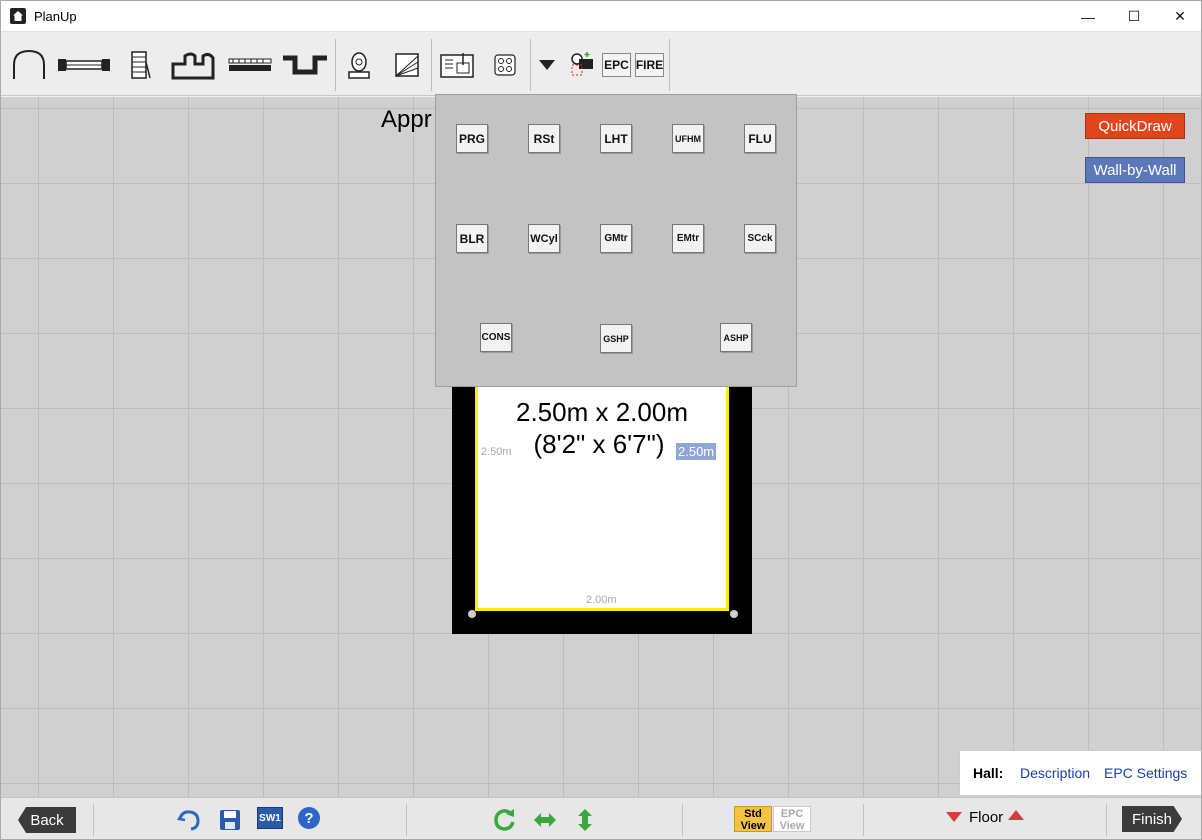 The width and height of the screenshot is (1202, 840). Describe the element at coordinates (753, 814) in the screenshot. I see `std-view-line1: Std` at that location.